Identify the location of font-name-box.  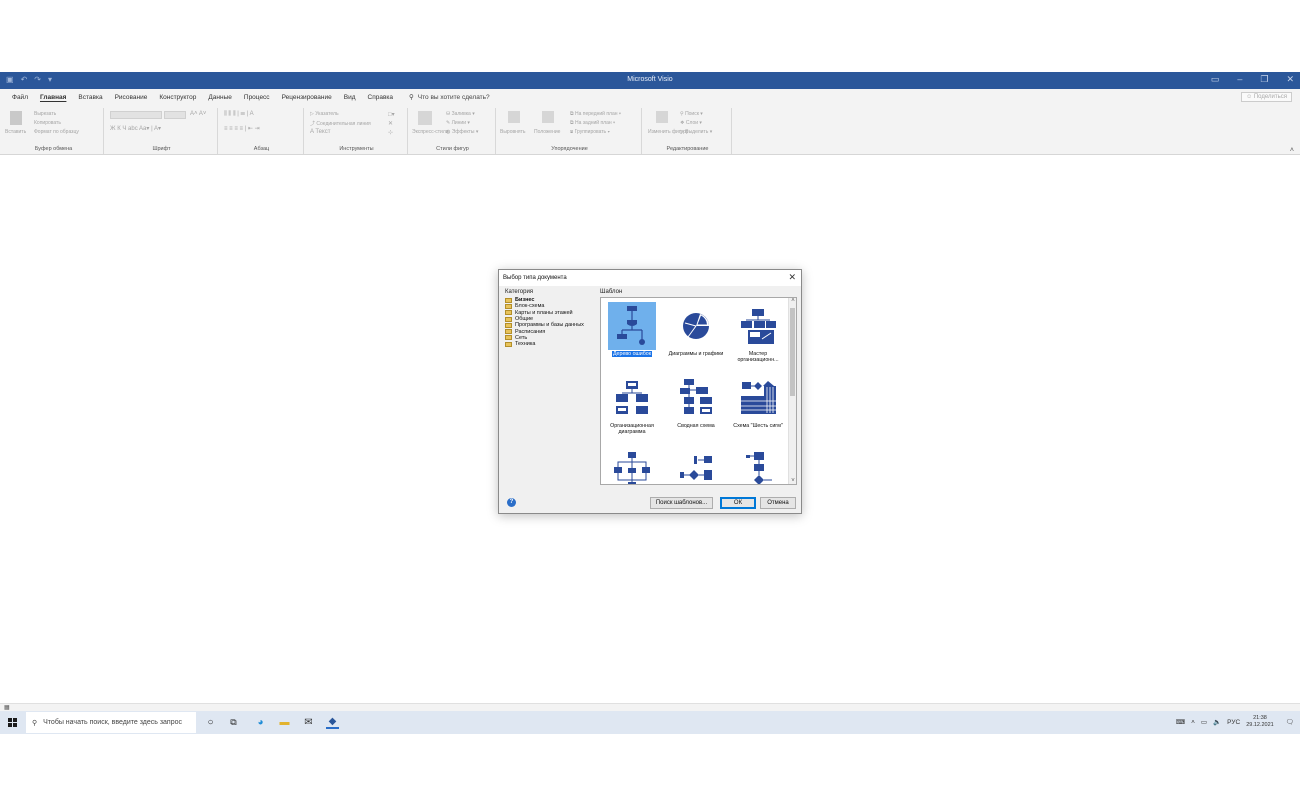
(136, 115).